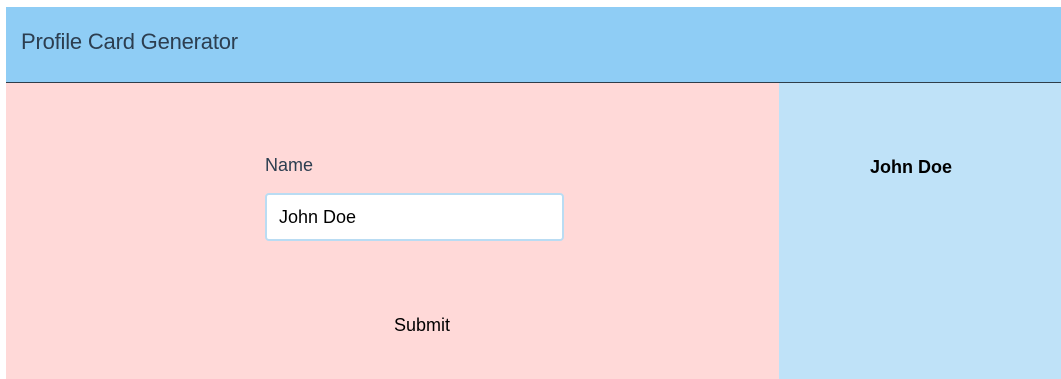 The width and height of the screenshot is (1061, 379). Describe the element at coordinates (910, 167) in the screenshot. I see `card-name: John Doe` at that location.